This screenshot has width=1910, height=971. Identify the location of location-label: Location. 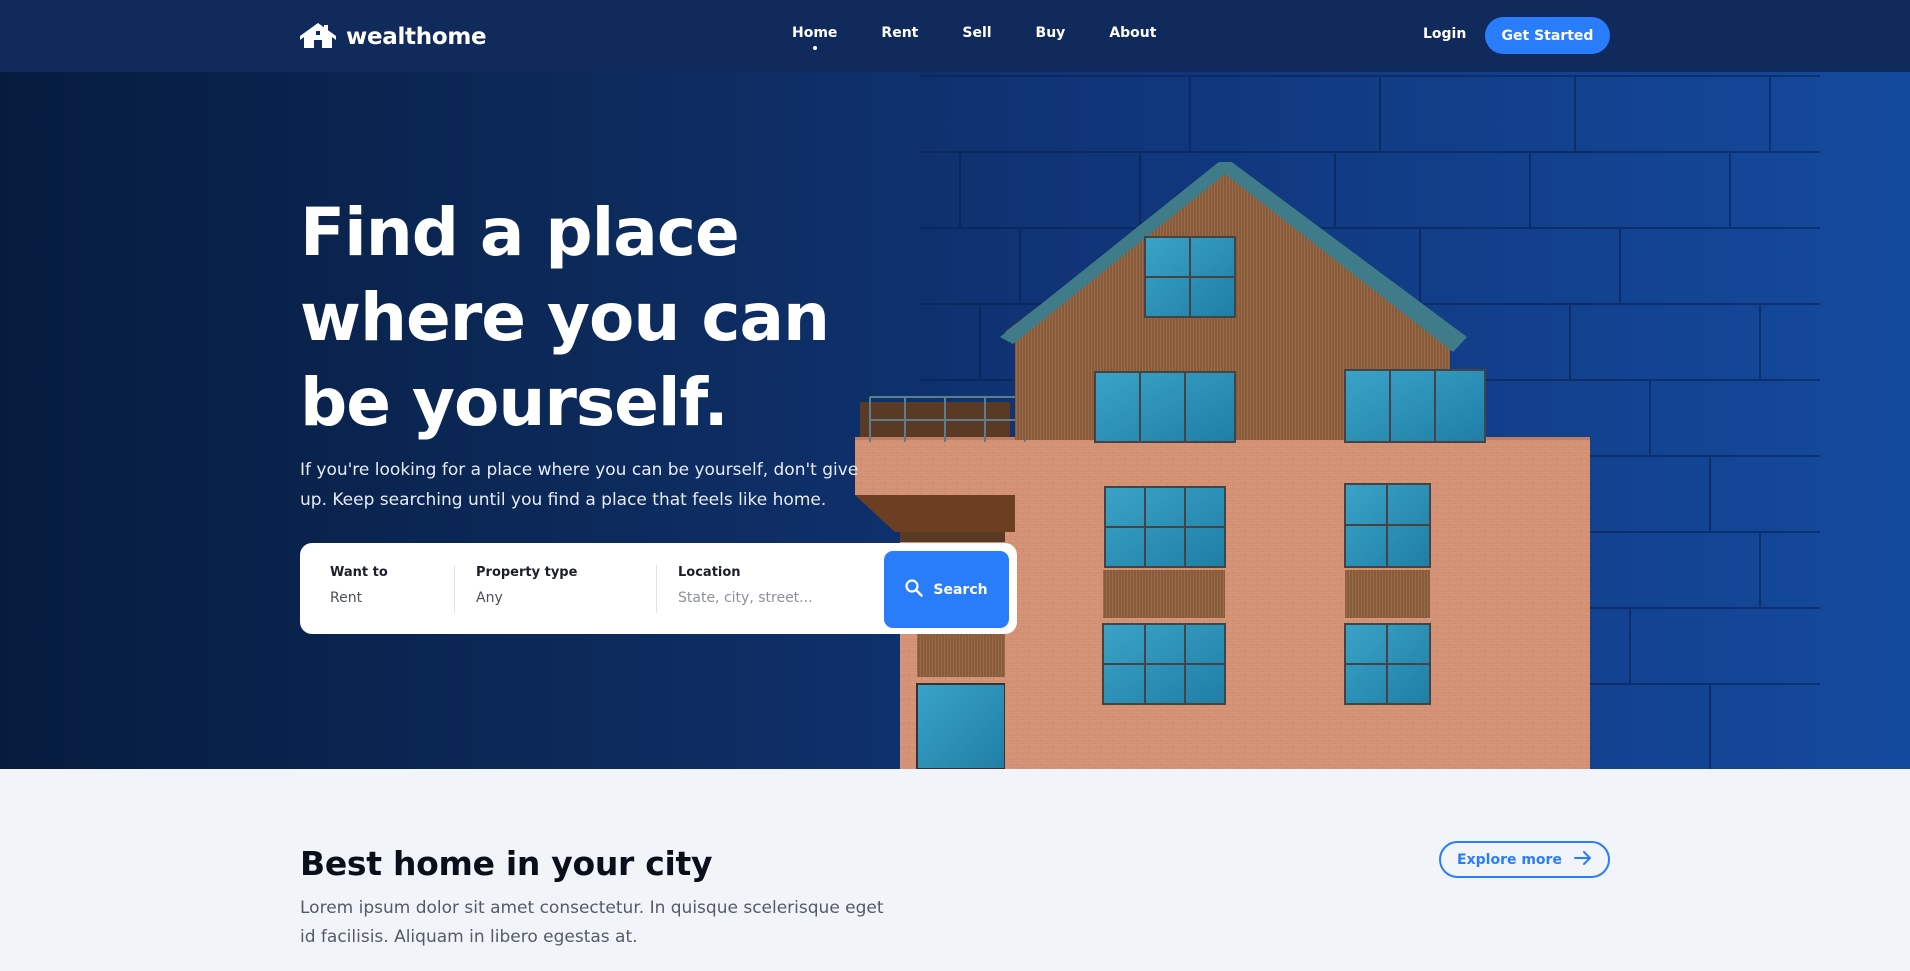
(709, 572).